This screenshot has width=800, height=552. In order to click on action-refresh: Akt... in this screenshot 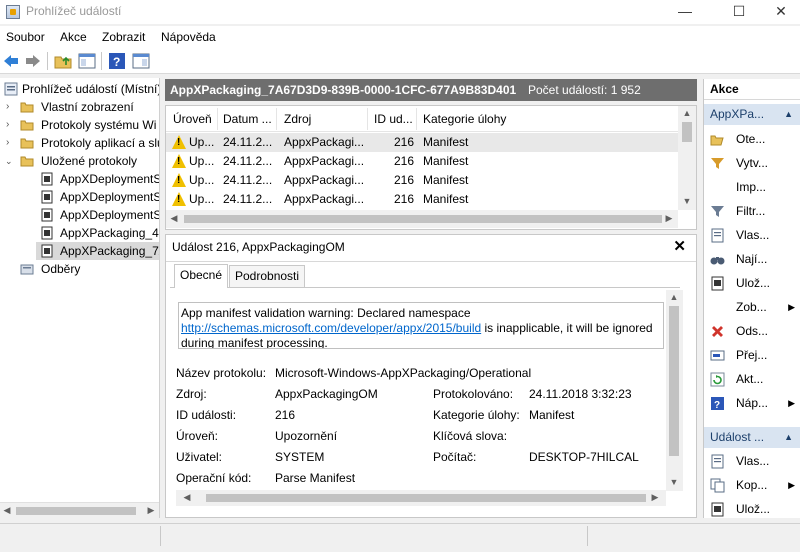, I will do `click(752, 379)`.